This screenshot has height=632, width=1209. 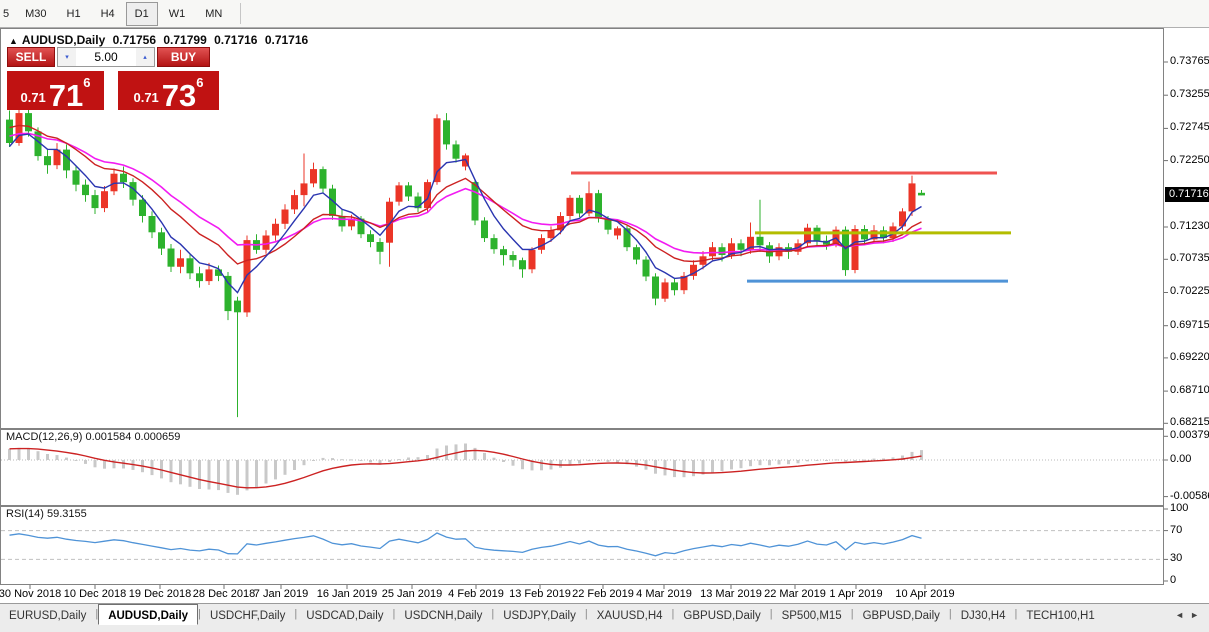 I want to click on timeframe-button-m30: M30, so click(x=35, y=14).